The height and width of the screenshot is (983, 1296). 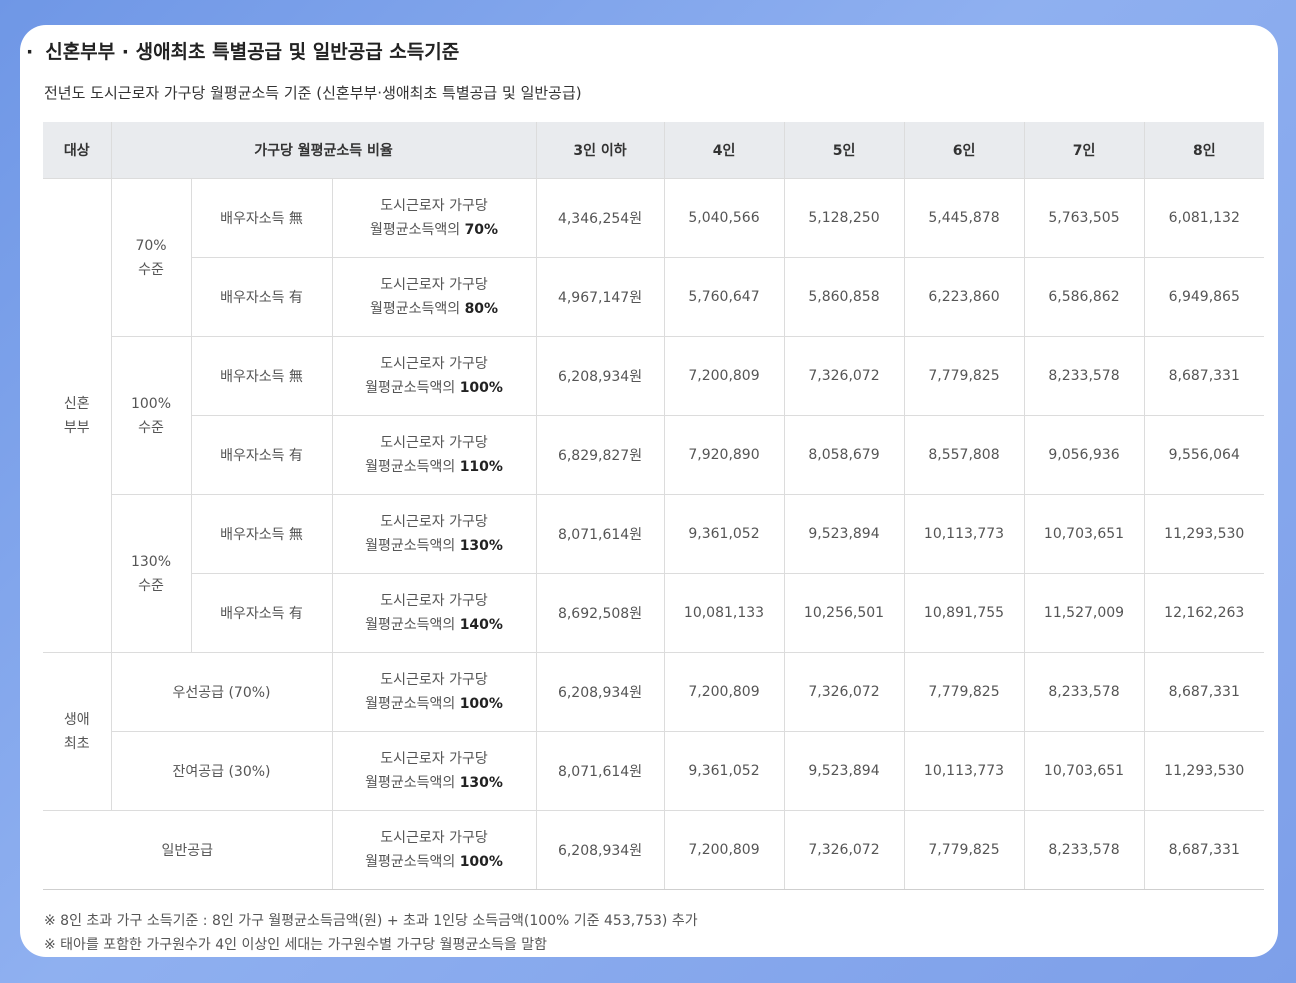 I want to click on value-cell: 5,128,250, so click(x=844, y=218).